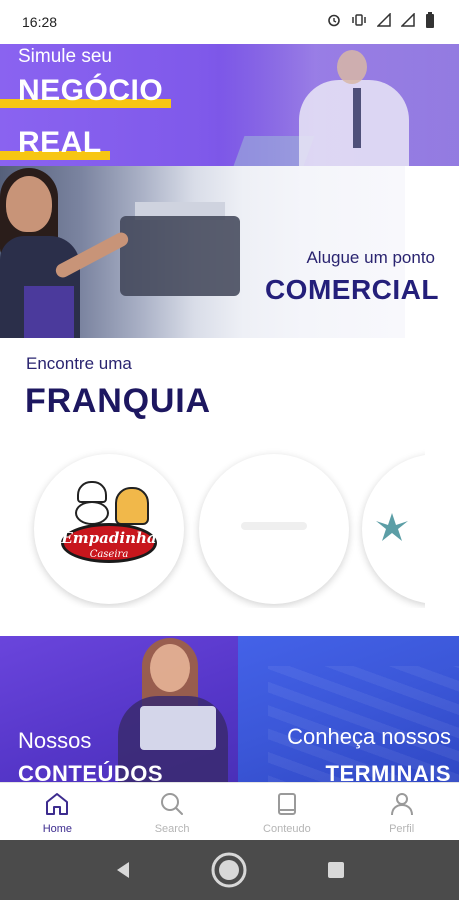 The image size is (459, 900). Describe the element at coordinates (60, 142) in the screenshot. I see `banner-line2-text: REAL` at that location.